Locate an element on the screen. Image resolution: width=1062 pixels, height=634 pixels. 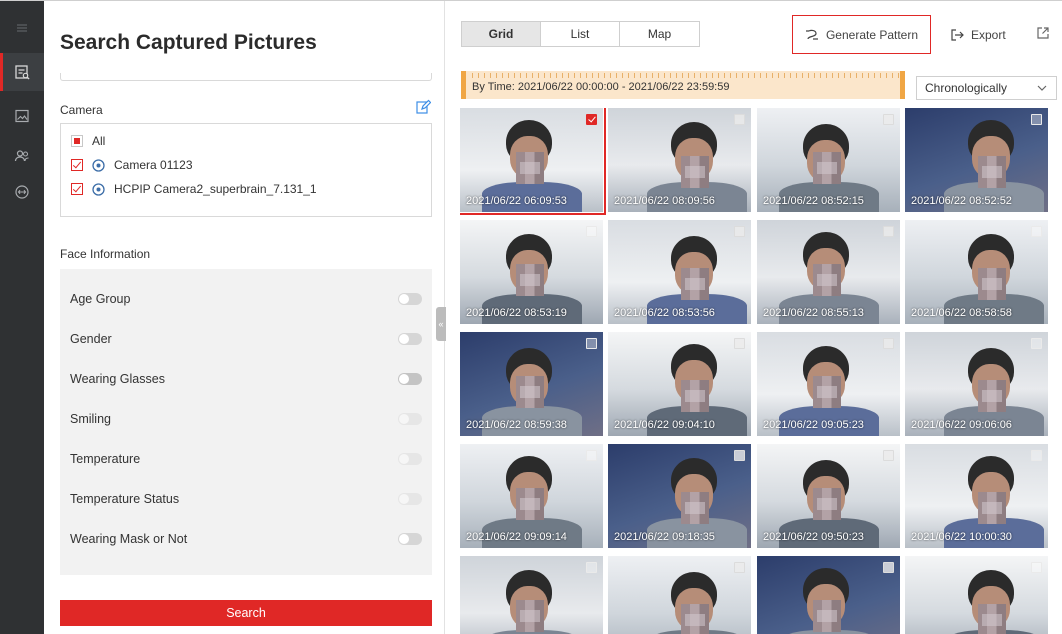
capture-timestamp: 2021/06/22 08:59:38 is located at coordinates (516, 425).